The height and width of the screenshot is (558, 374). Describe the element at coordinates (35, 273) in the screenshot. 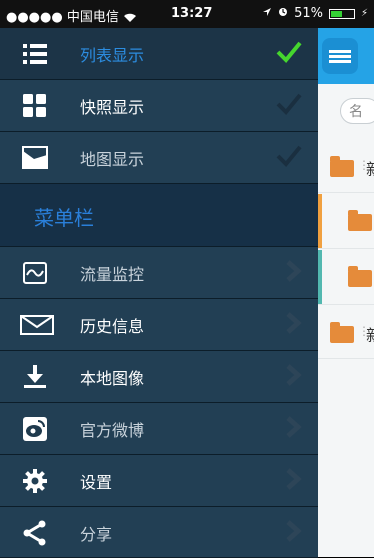

I see `chart-icon` at that location.